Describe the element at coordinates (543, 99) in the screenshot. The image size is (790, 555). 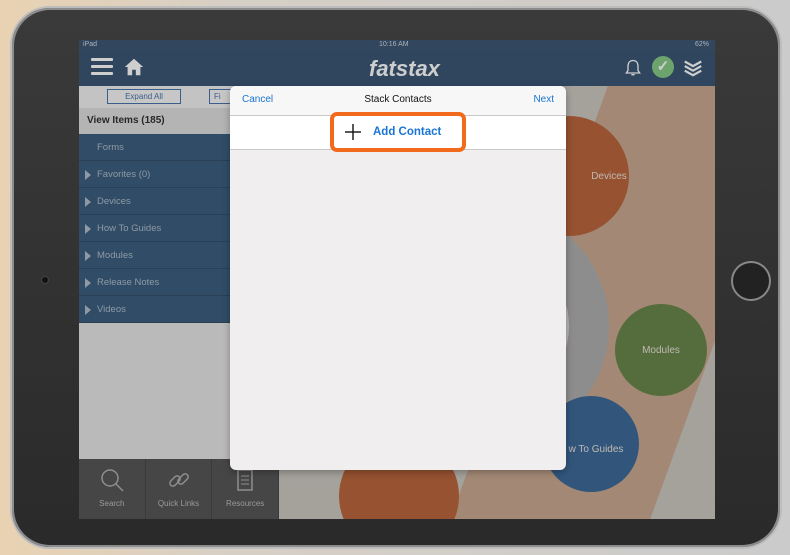
I see `next-button: Next` at that location.